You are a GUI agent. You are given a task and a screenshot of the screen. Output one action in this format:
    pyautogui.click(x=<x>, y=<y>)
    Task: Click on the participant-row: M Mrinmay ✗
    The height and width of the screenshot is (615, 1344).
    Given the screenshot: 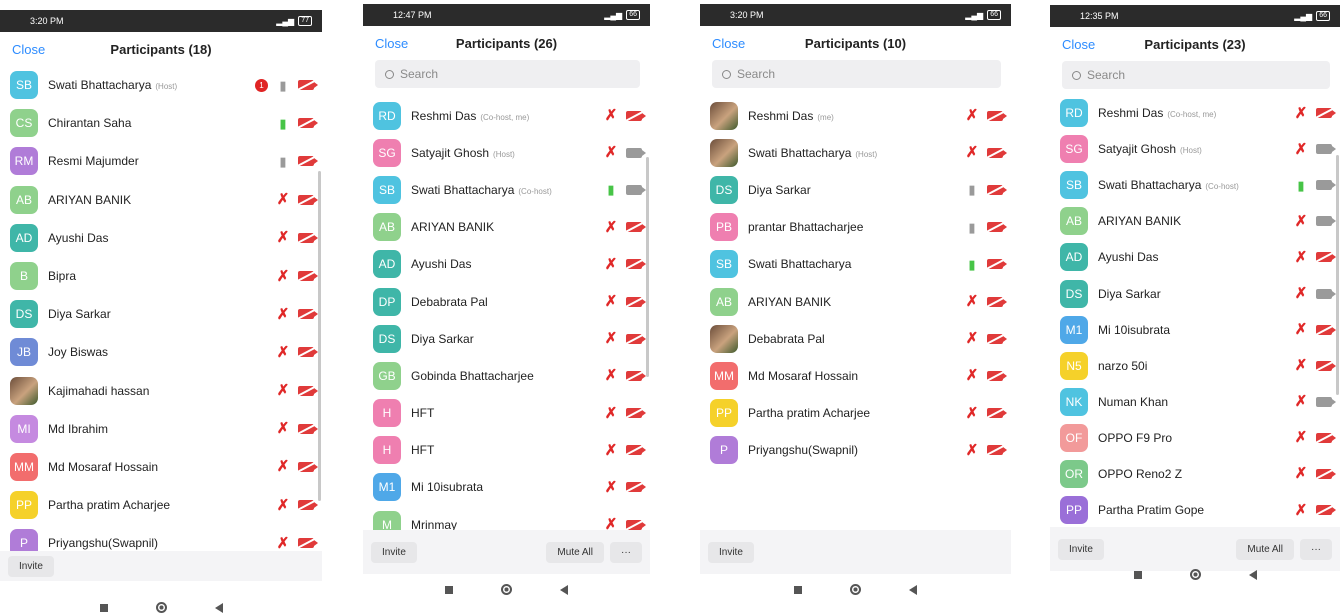 What is the action you would take?
    pyautogui.click(x=506, y=518)
    